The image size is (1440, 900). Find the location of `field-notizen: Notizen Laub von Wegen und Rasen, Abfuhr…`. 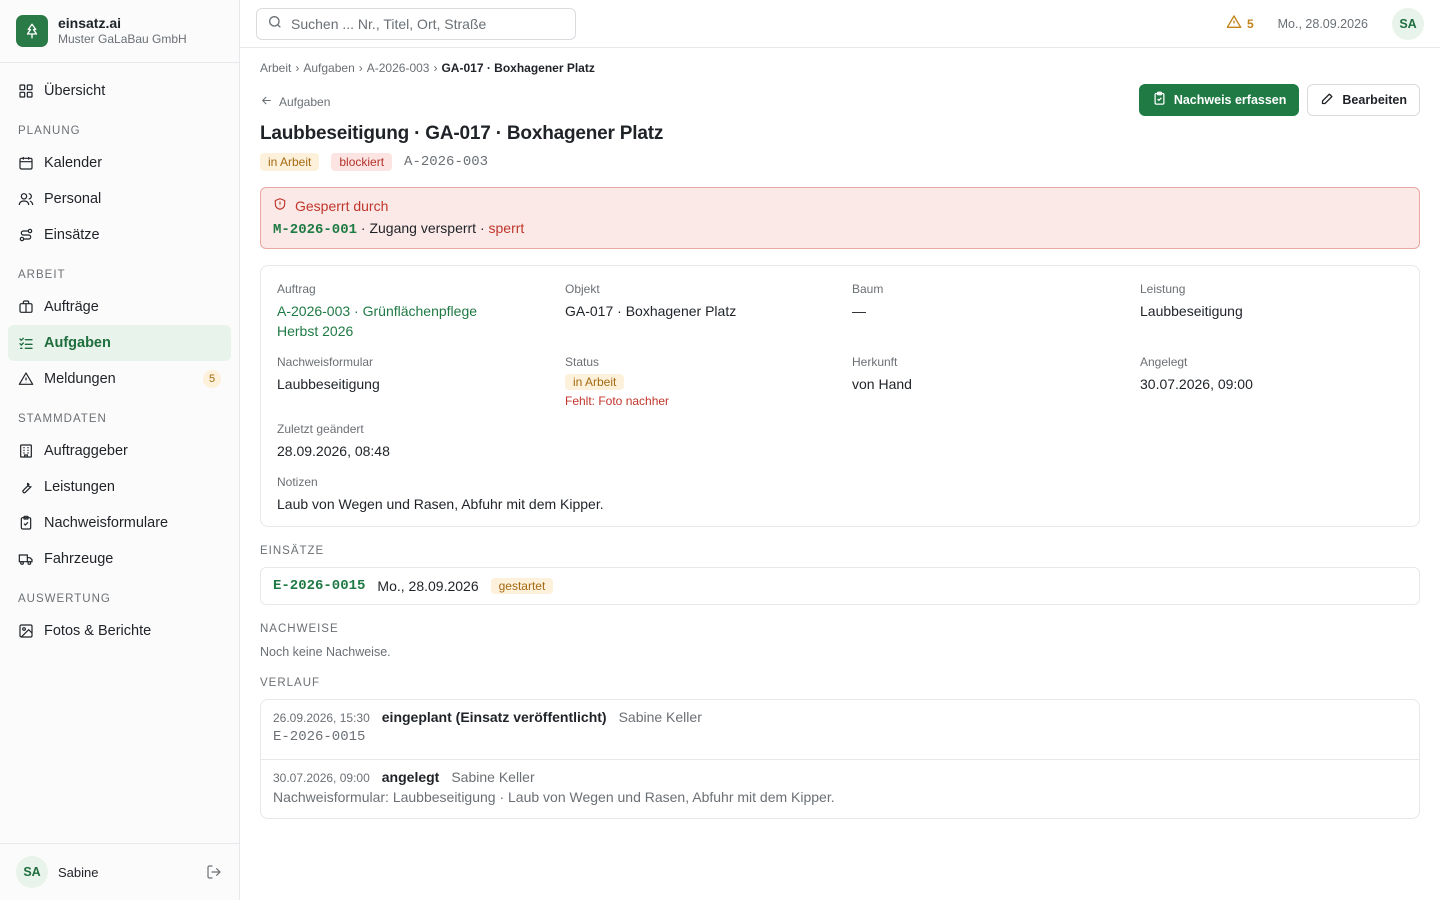

field-notizen: Notizen Laub von Wegen und Rasen, Abfuhr… is located at coordinates (840, 494).